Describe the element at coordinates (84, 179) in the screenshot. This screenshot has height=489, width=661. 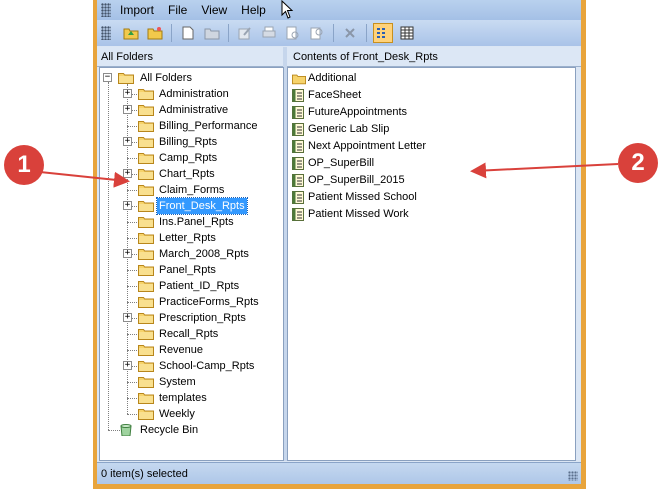
I see `callout-1-arrow` at that location.